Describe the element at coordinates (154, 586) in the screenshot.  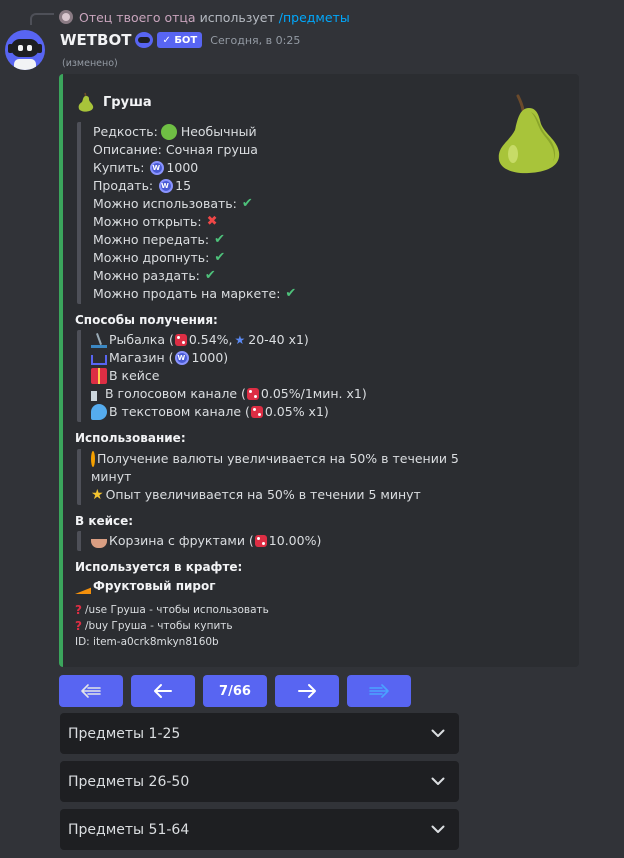
I see `craft-item-name: Фруктовый пирог` at that location.